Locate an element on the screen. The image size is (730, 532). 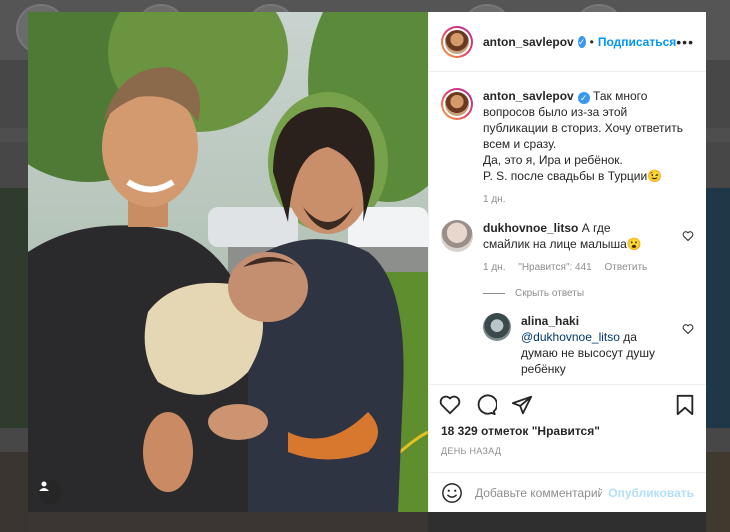
follow-button: Подписаться is located at coordinates (637, 42).